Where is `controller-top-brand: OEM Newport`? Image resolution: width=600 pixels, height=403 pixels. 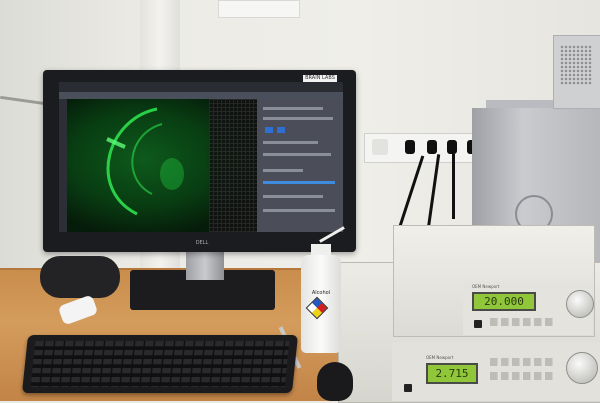 controller-top-brand: OEM Newport is located at coordinates (486, 286).